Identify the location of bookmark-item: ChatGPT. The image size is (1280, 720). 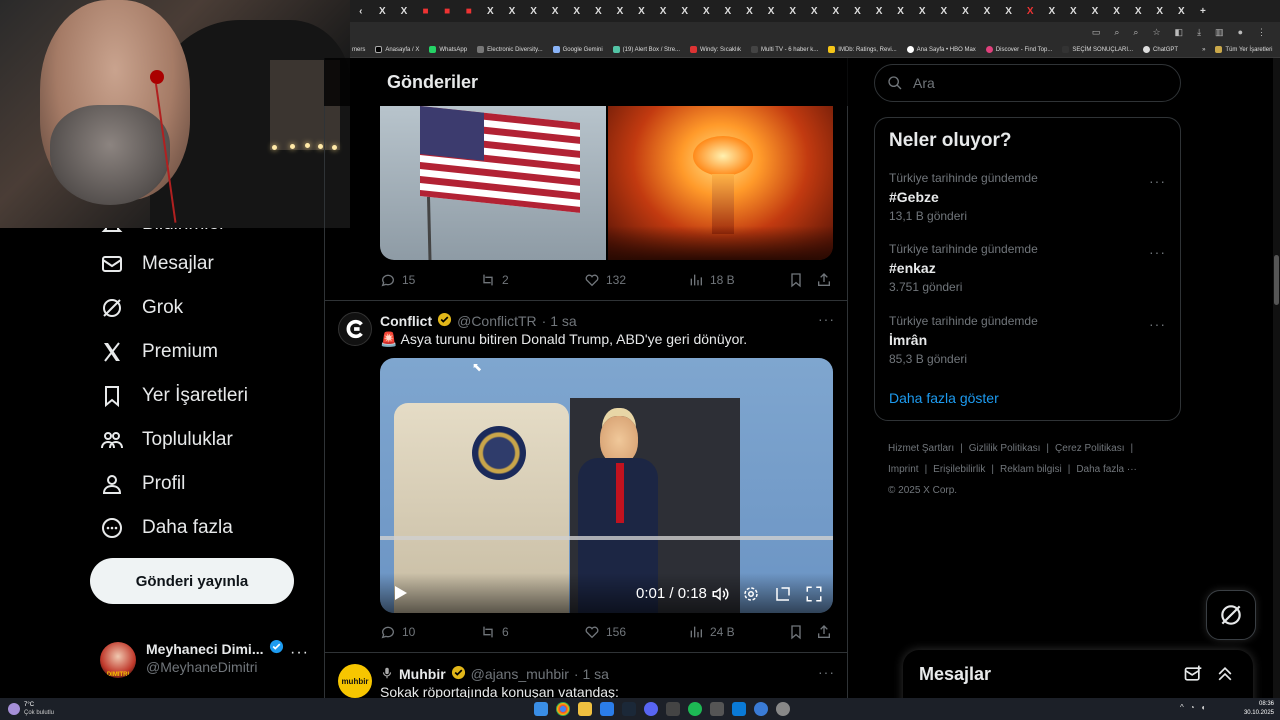
(1160, 49).